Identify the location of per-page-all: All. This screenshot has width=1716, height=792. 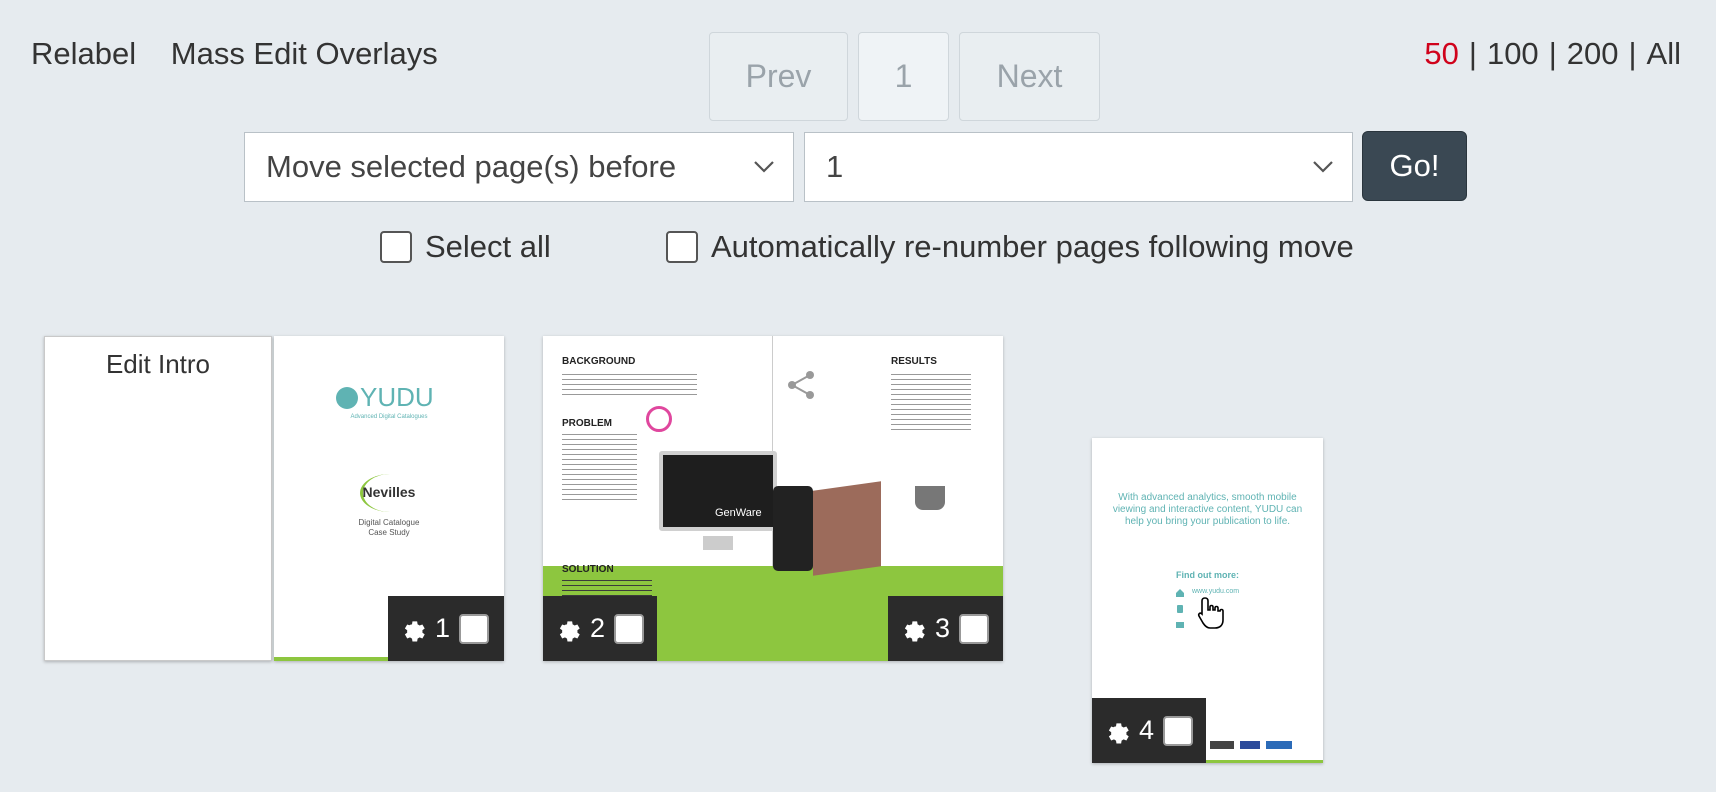
(1664, 53).